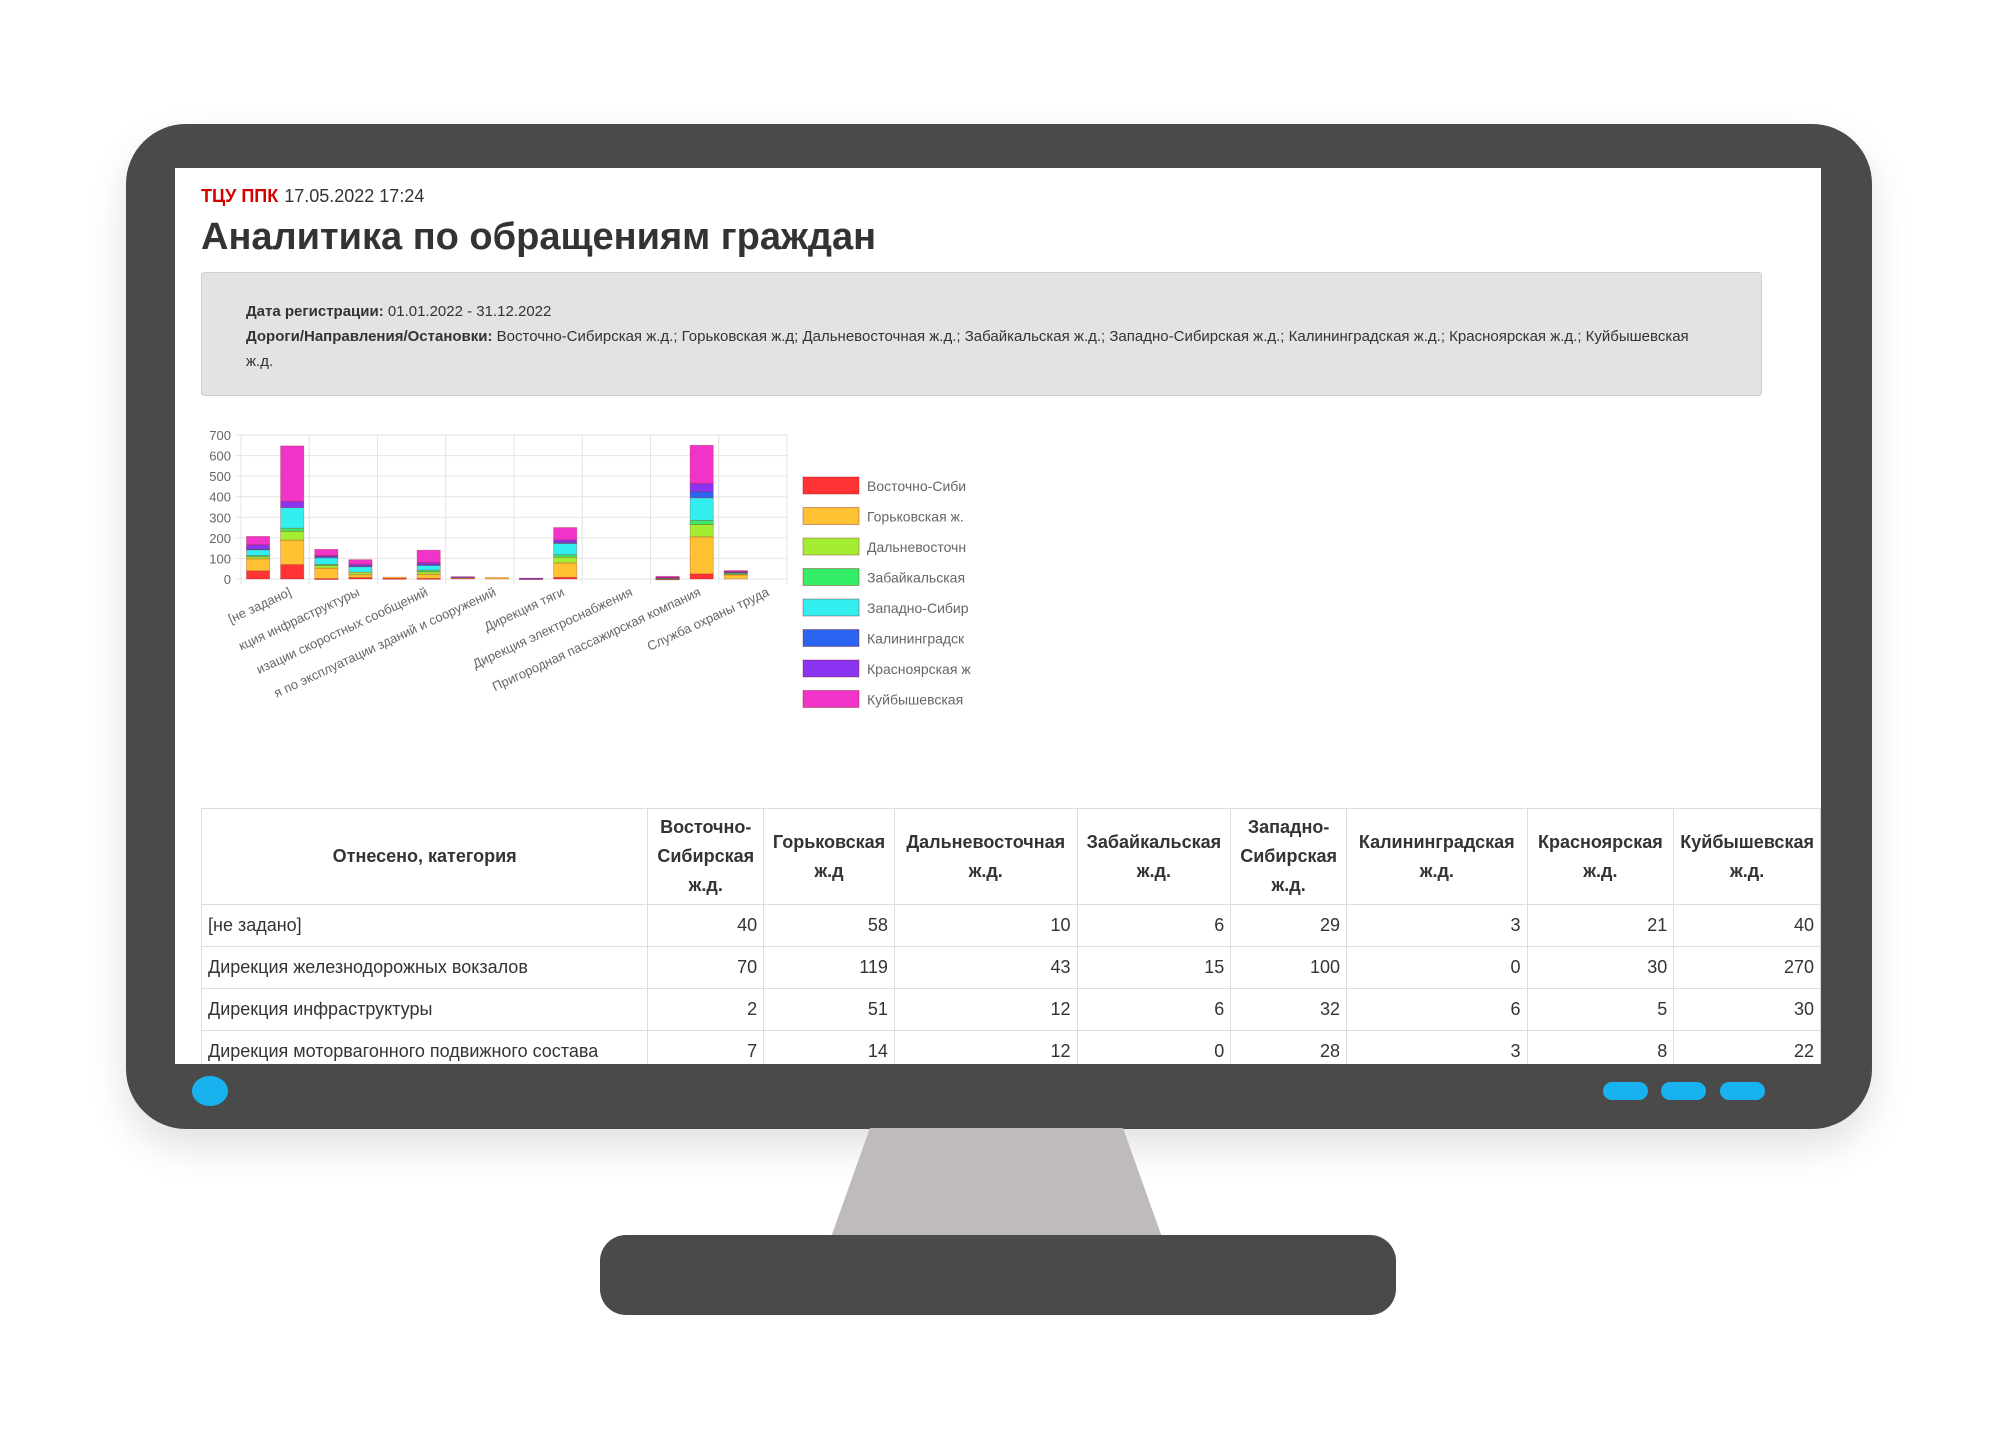 The image size is (1993, 1444). I want to click on y-tick-label: 0, so click(227, 579).